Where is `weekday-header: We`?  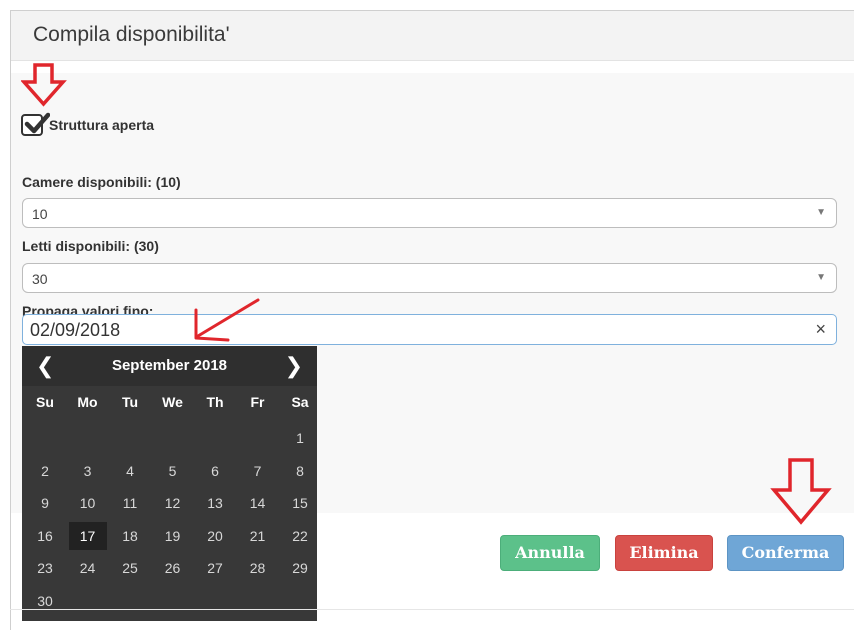 weekday-header: We is located at coordinates (172, 402).